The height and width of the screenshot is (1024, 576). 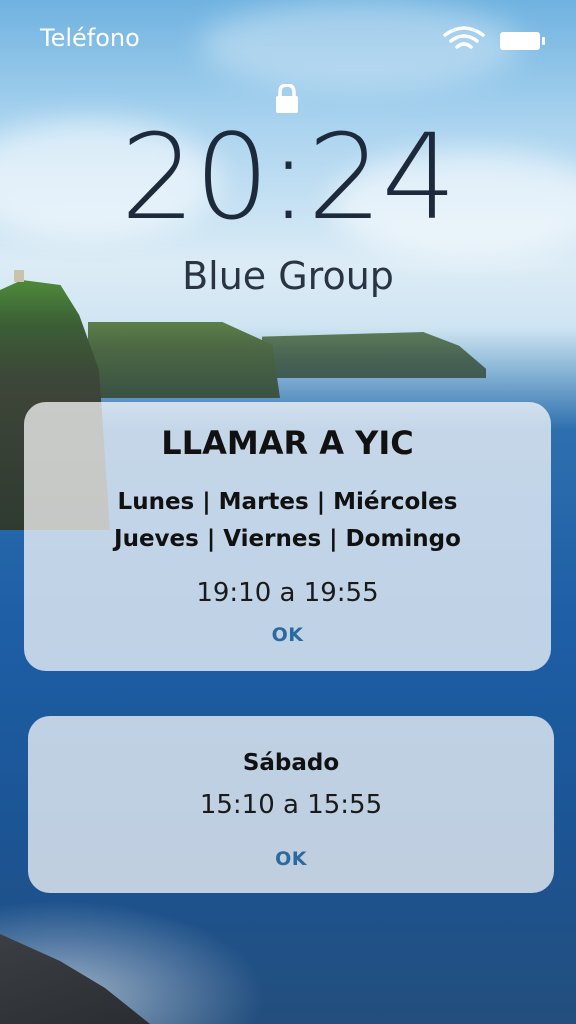 I want to click on battery-icon, so click(x=522, y=41).